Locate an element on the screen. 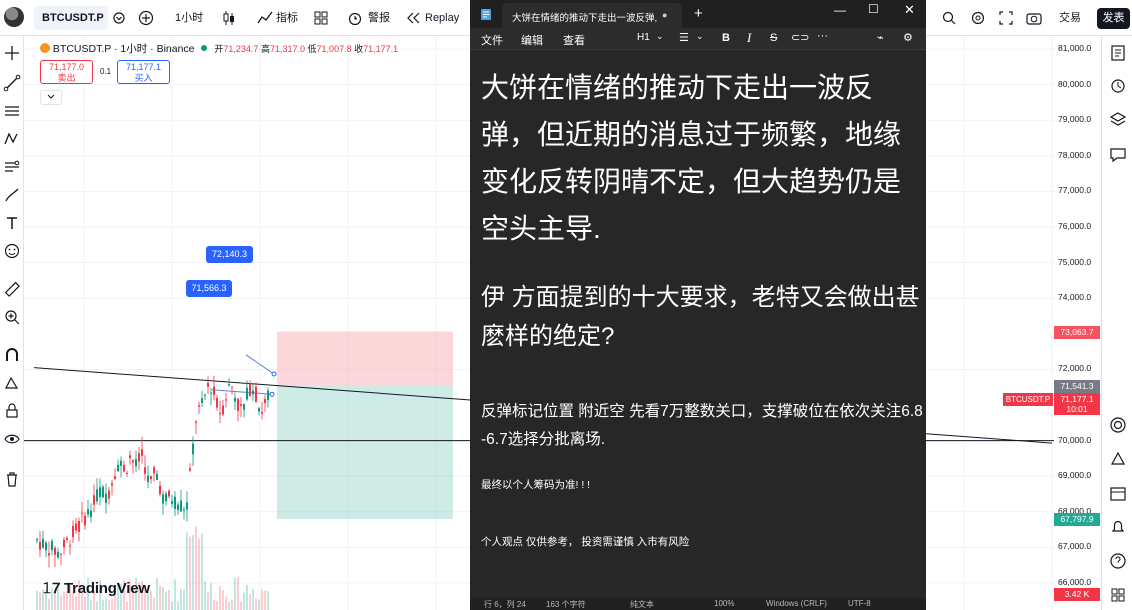 The width and height of the screenshot is (1132, 610). text-tool-icon is located at coordinates (12, 223).